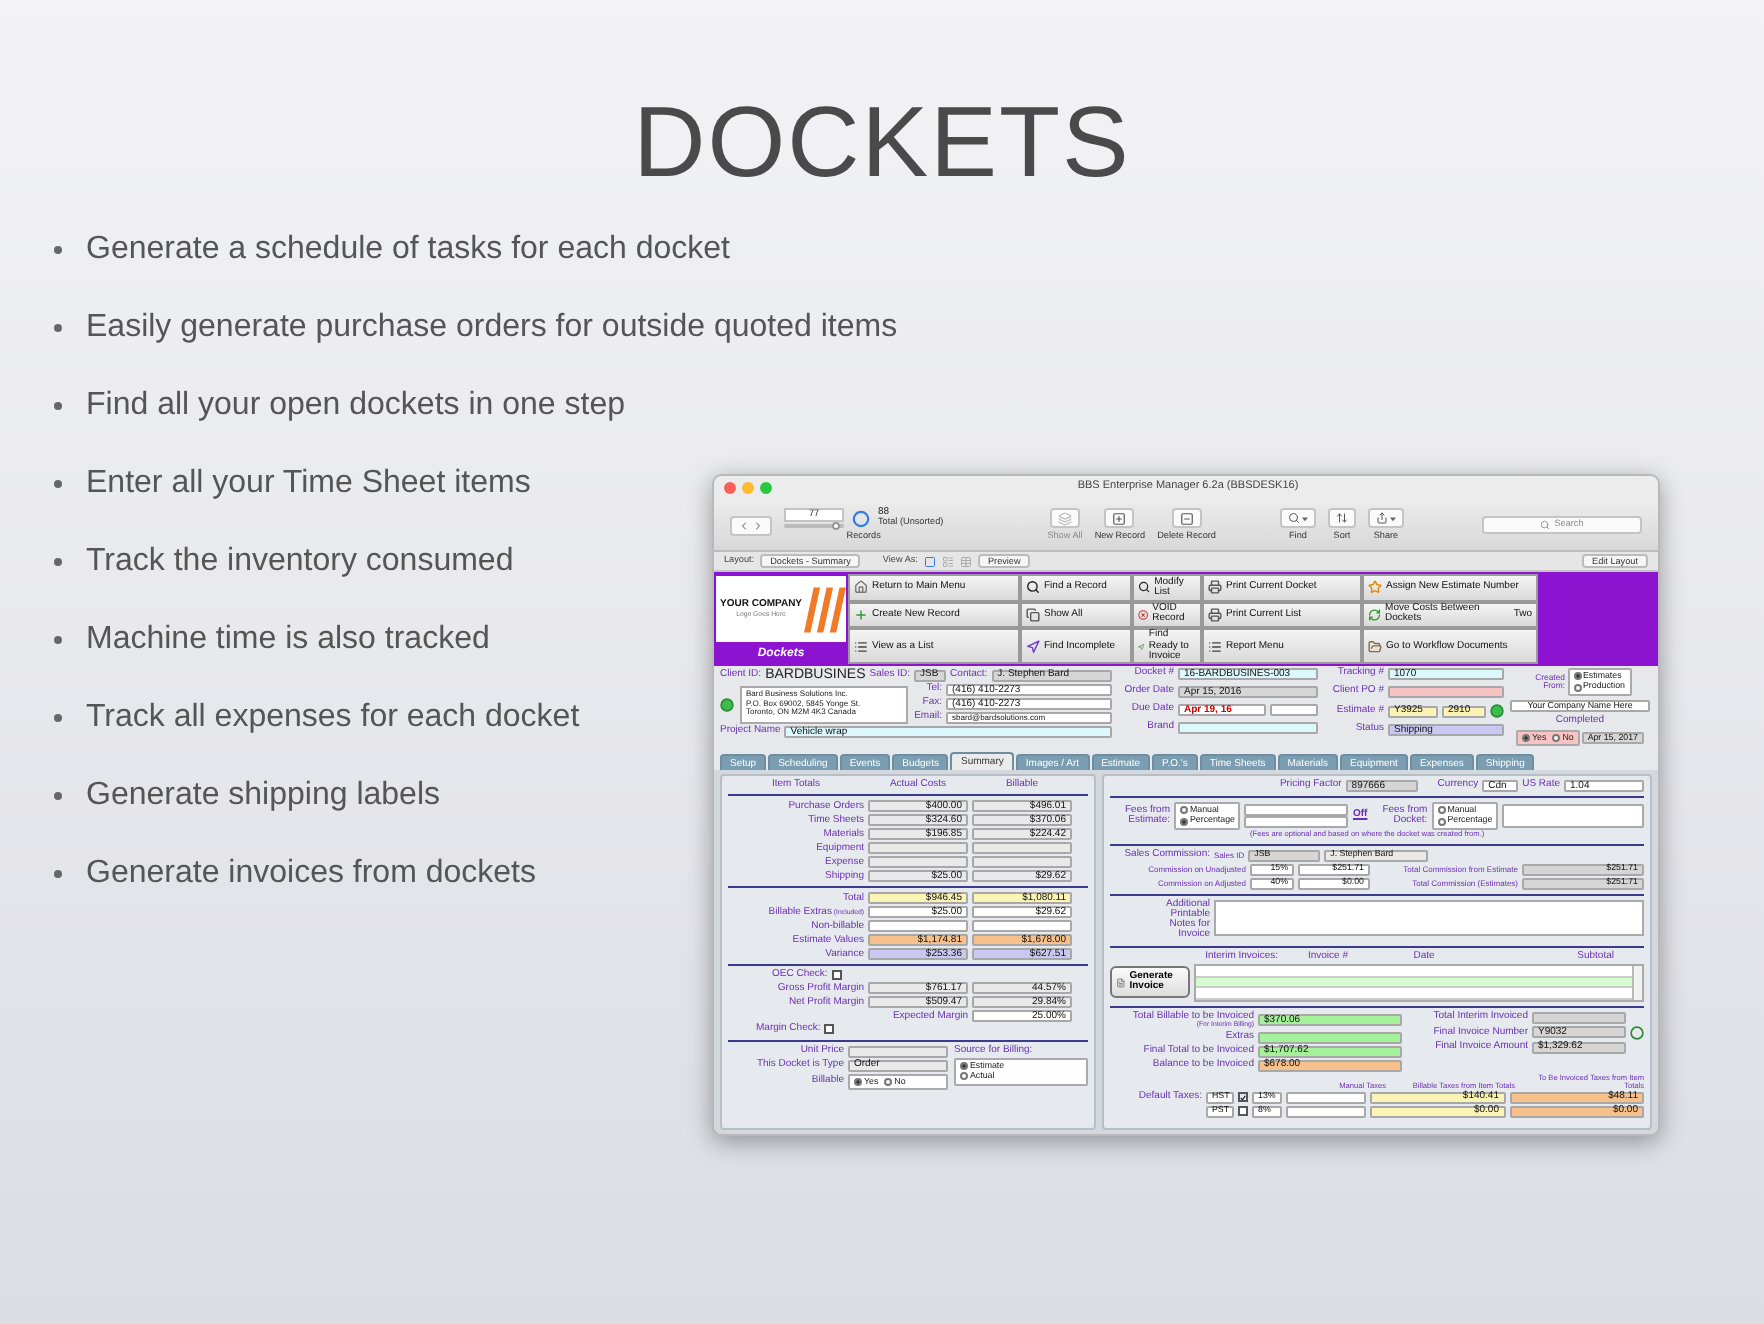  What do you see at coordinates (1033, 614) in the screenshot?
I see `pages-icon` at bounding box center [1033, 614].